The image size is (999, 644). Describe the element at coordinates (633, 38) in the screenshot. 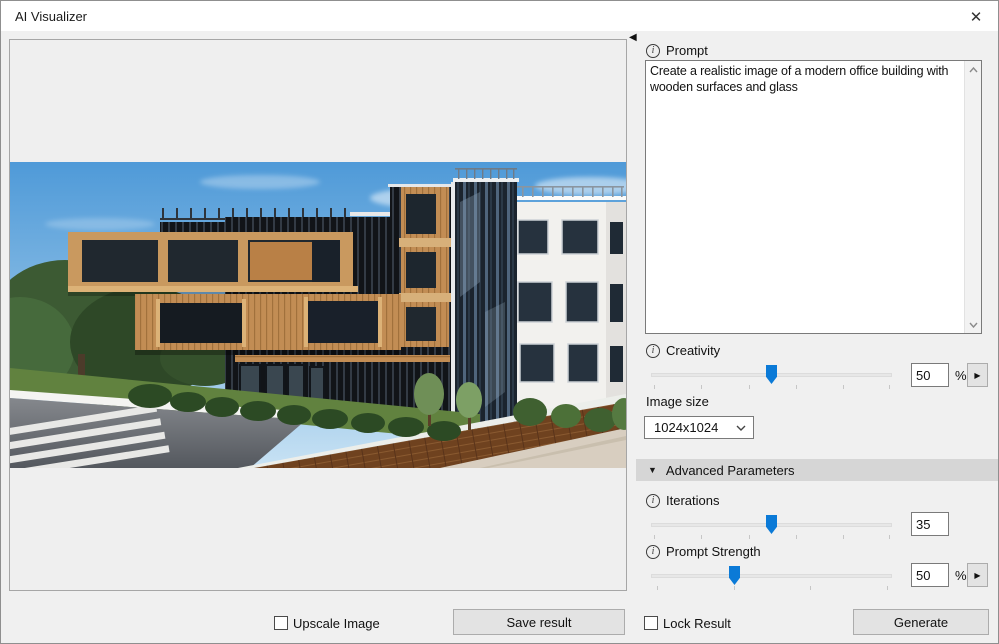

I see `collapse-panel-icon: ◀` at that location.